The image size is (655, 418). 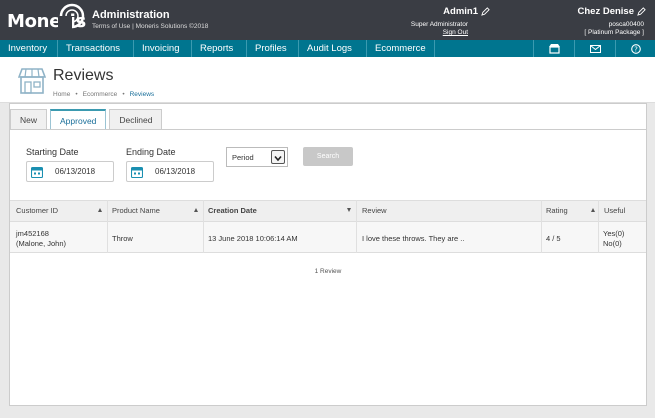 What do you see at coordinates (612, 243) in the screenshot?
I see `useful-no-cell: No(0)` at bounding box center [612, 243].